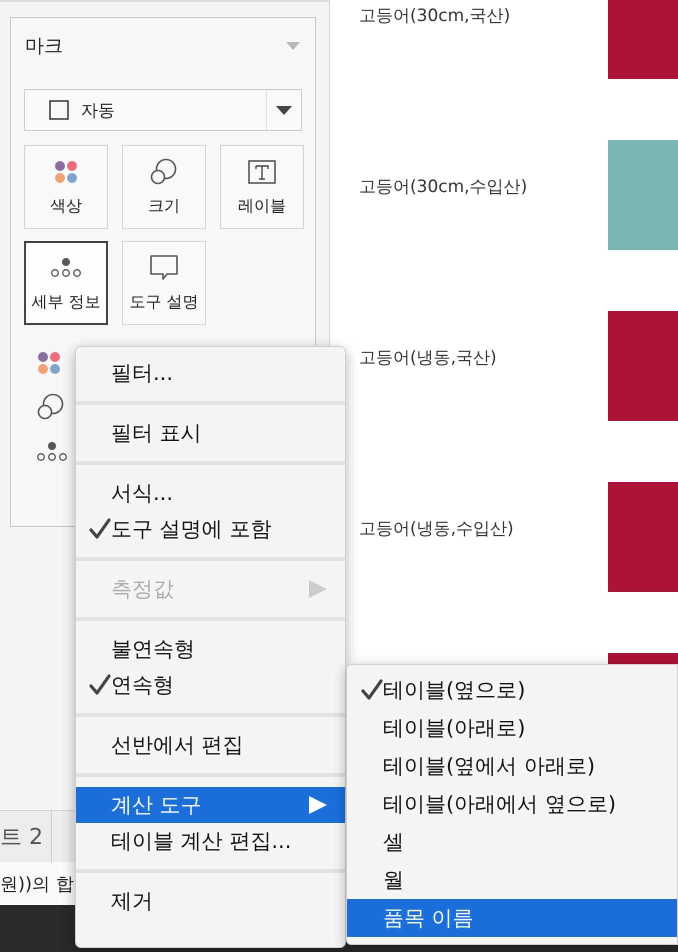 This screenshot has height=952, width=678. Describe the element at coordinates (59, 110) in the screenshot. I see `square-icon` at that location.